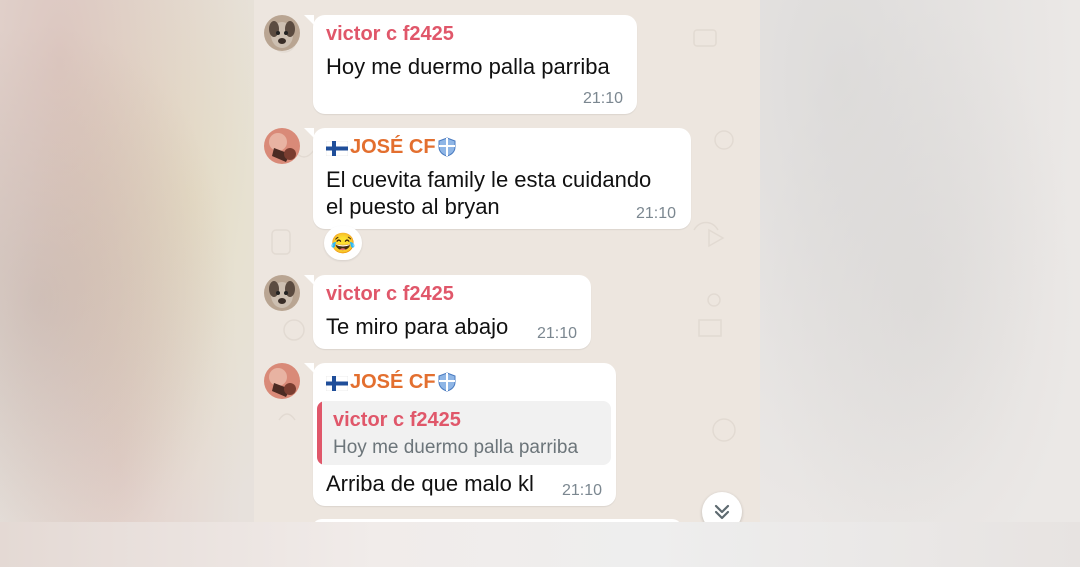 The width and height of the screenshot is (1080, 567). I want to click on message-text-line-1: El cuevita family le esta cuidando, so click(489, 179).